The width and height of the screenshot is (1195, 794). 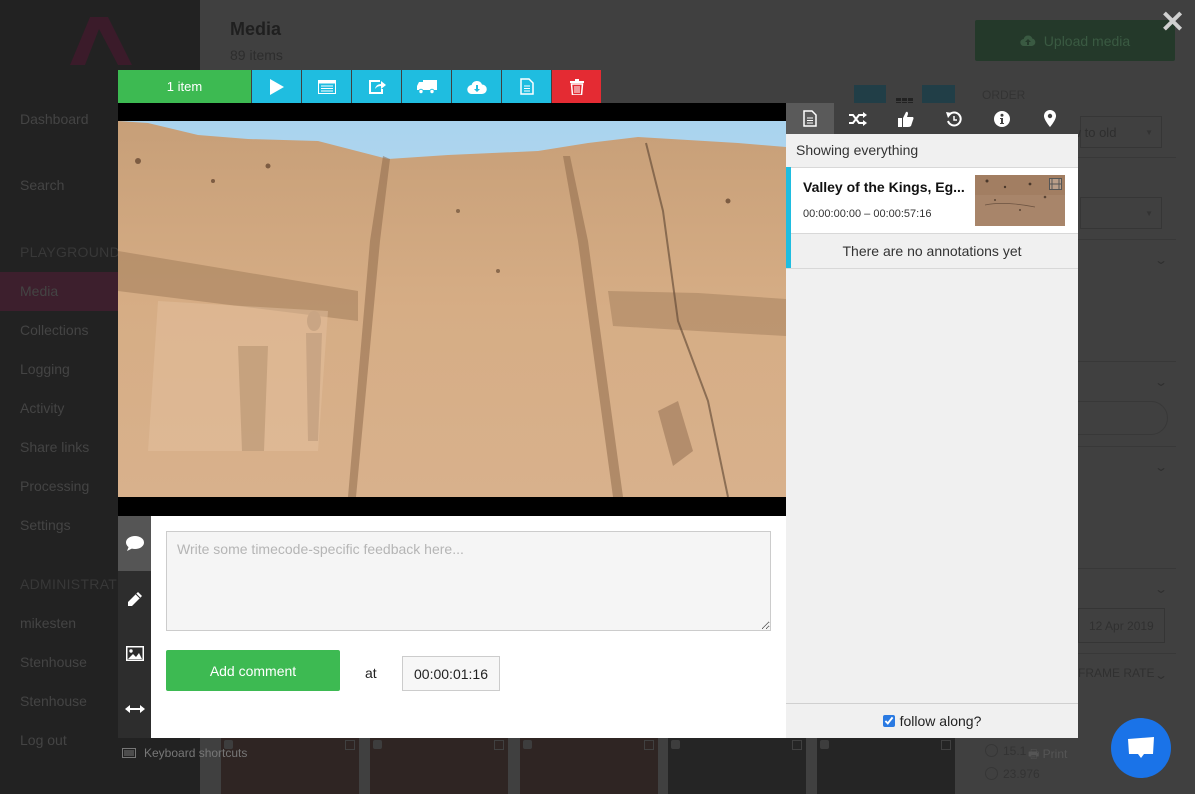 What do you see at coordinates (938, 94) in the screenshot?
I see `map-view-button` at bounding box center [938, 94].